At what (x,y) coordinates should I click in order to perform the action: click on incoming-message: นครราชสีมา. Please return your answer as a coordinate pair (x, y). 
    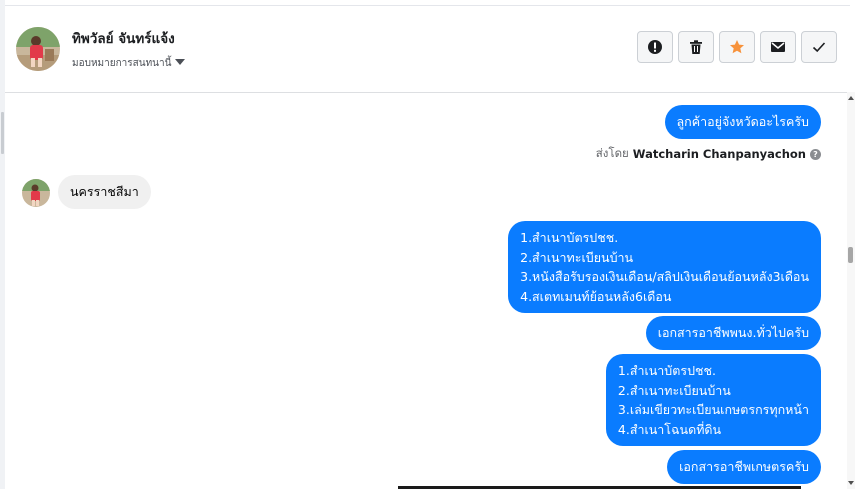
    Looking at the image, I should click on (104, 192).